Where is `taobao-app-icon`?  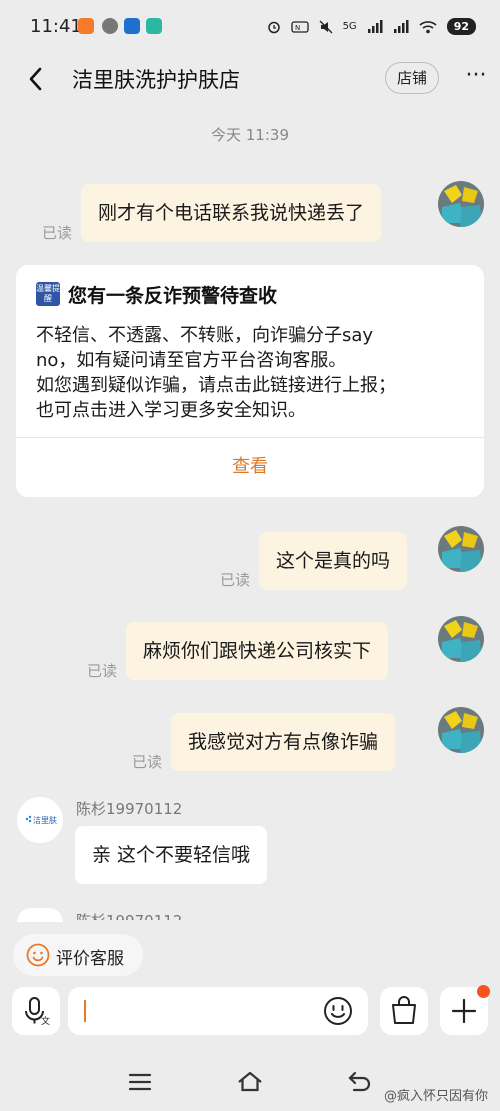
taobao-app-icon is located at coordinates (86, 26).